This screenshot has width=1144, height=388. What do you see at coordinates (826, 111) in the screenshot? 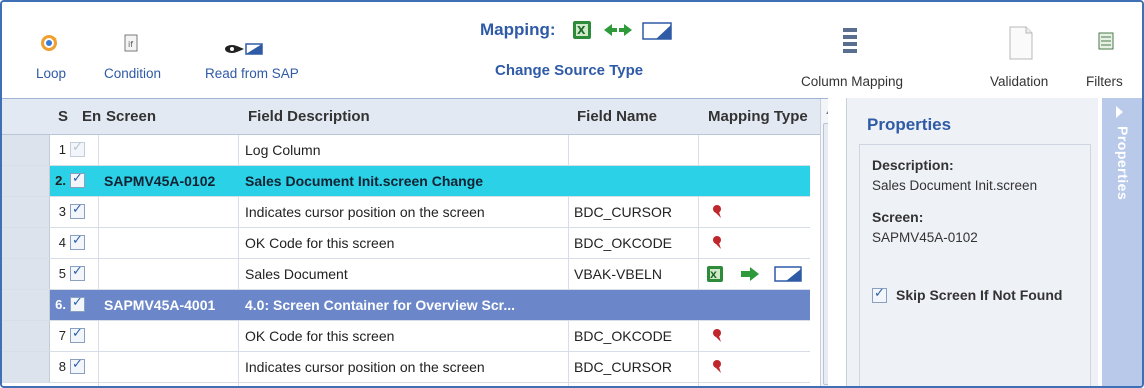
I see `scroll-up-icon` at bounding box center [826, 111].